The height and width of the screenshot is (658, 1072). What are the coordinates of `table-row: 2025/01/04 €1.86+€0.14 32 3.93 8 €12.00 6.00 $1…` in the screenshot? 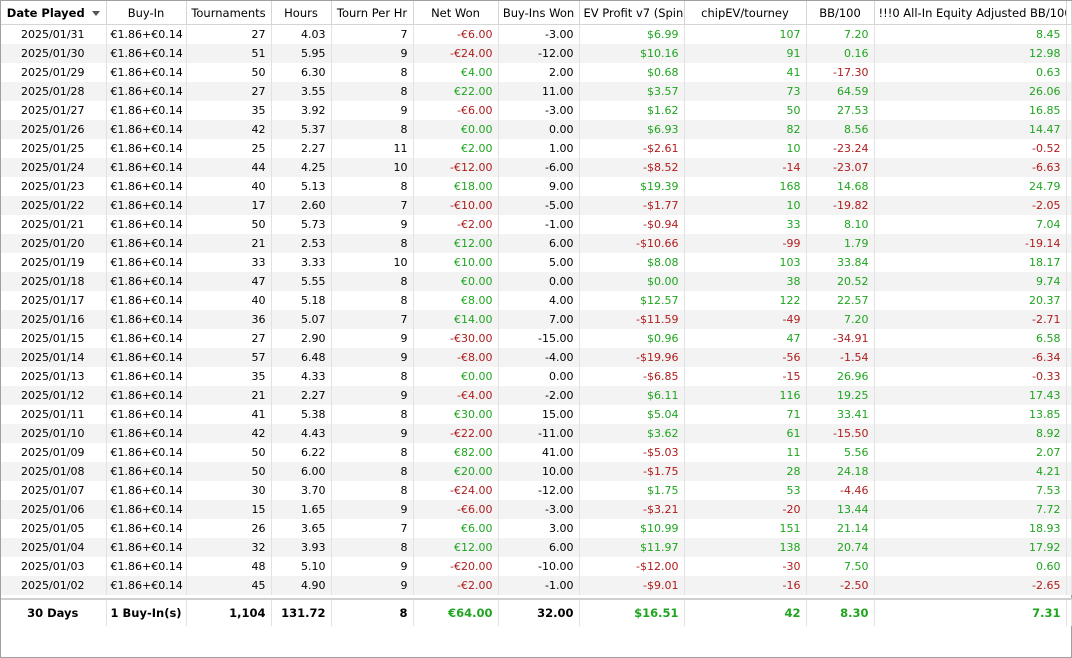 It's located at (536, 547).